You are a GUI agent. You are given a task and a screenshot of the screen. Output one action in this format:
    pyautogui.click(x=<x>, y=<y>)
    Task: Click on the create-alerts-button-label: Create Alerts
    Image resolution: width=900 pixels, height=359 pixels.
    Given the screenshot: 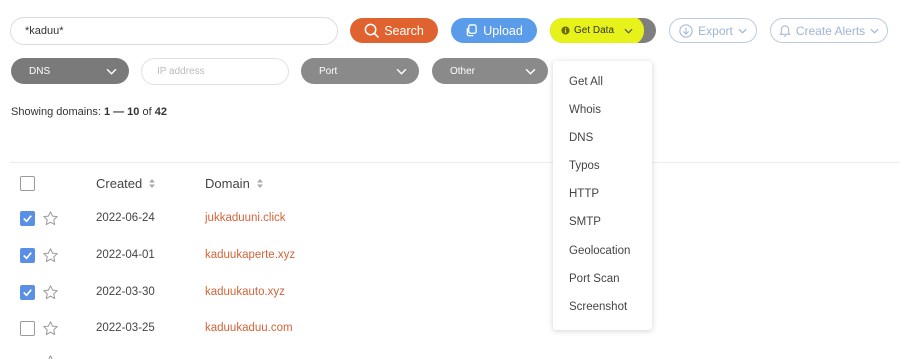 What is the action you would take?
    pyautogui.click(x=830, y=30)
    